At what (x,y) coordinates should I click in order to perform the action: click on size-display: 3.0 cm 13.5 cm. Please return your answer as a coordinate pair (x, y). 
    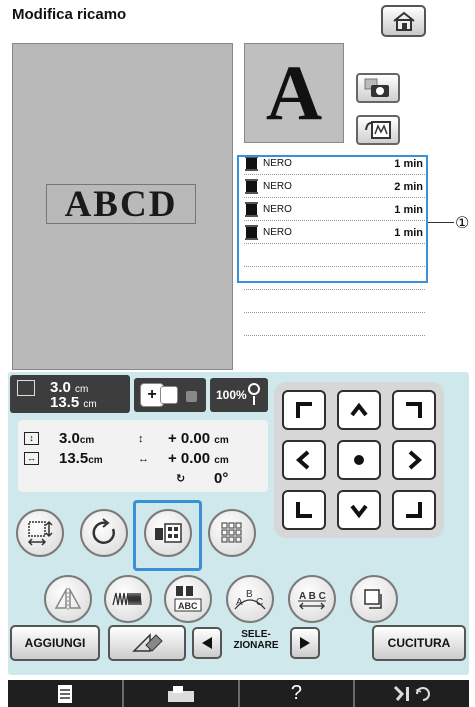
    Looking at the image, I should click on (70, 394).